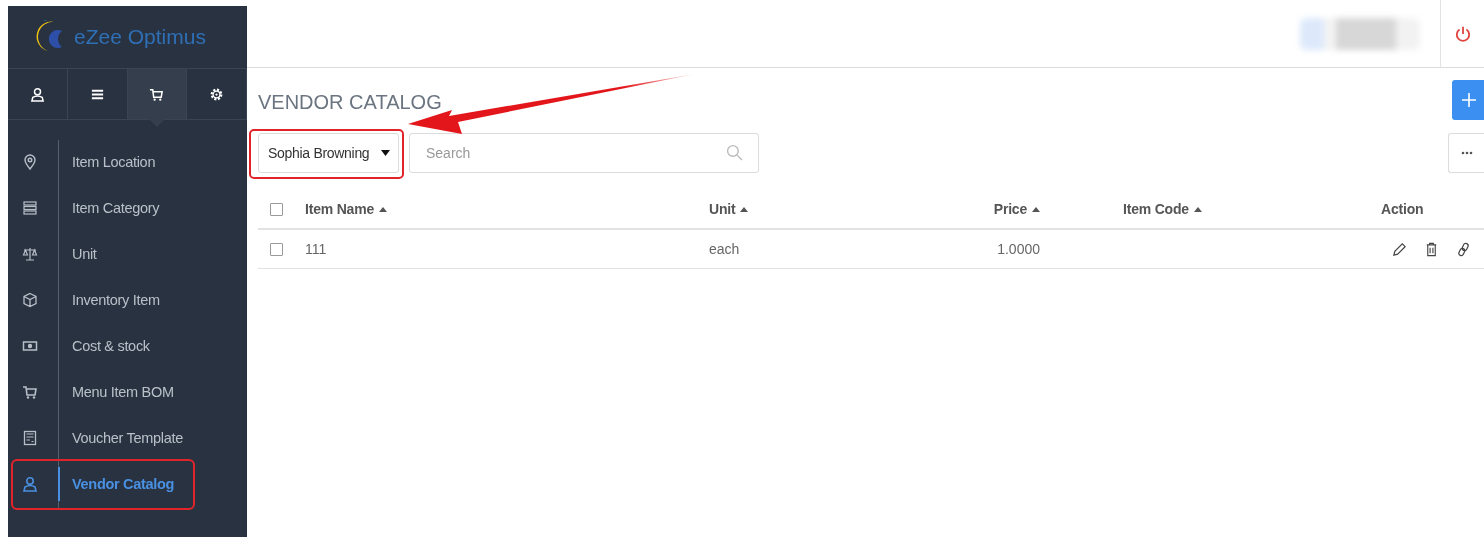 This screenshot has width=1484, height=537. I want to click on sidebar-item: Inventory Item, so click(116, 300).